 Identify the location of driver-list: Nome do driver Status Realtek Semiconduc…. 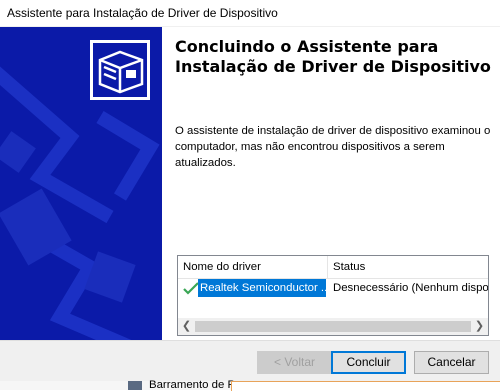
(333, 295).